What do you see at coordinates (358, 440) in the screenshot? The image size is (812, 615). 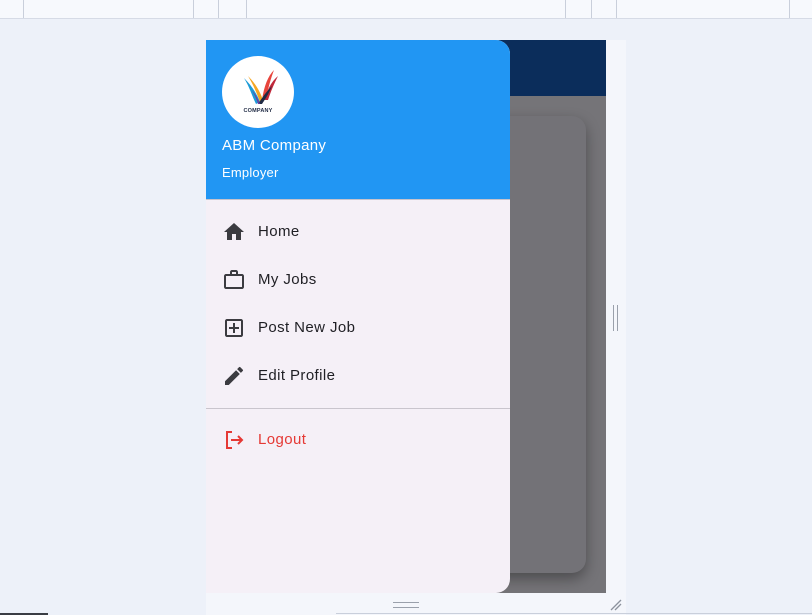 I see `menu-item-logout: Logout` at bounding box center [358, 440].